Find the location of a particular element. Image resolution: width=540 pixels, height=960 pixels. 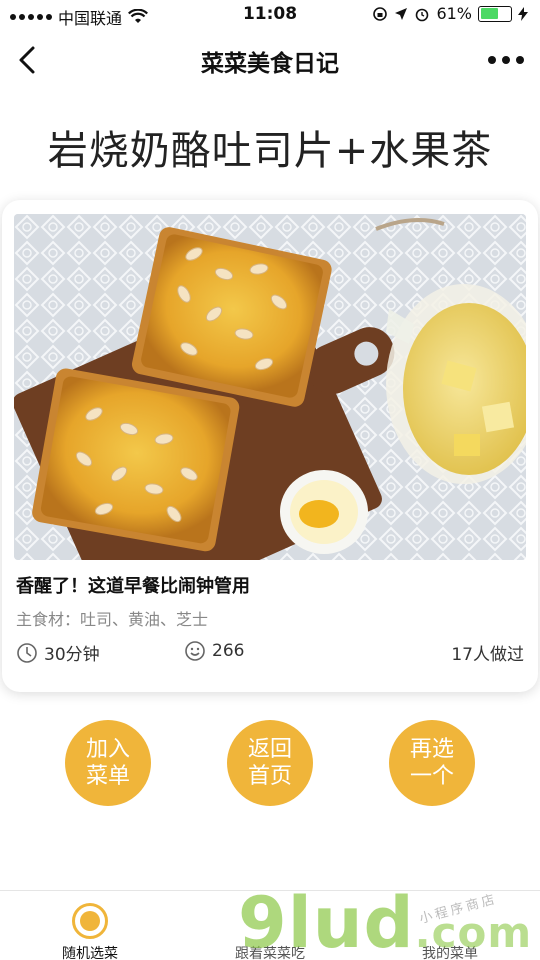

cook-time-label: 30分钟 is located at coordinates (72, 655).